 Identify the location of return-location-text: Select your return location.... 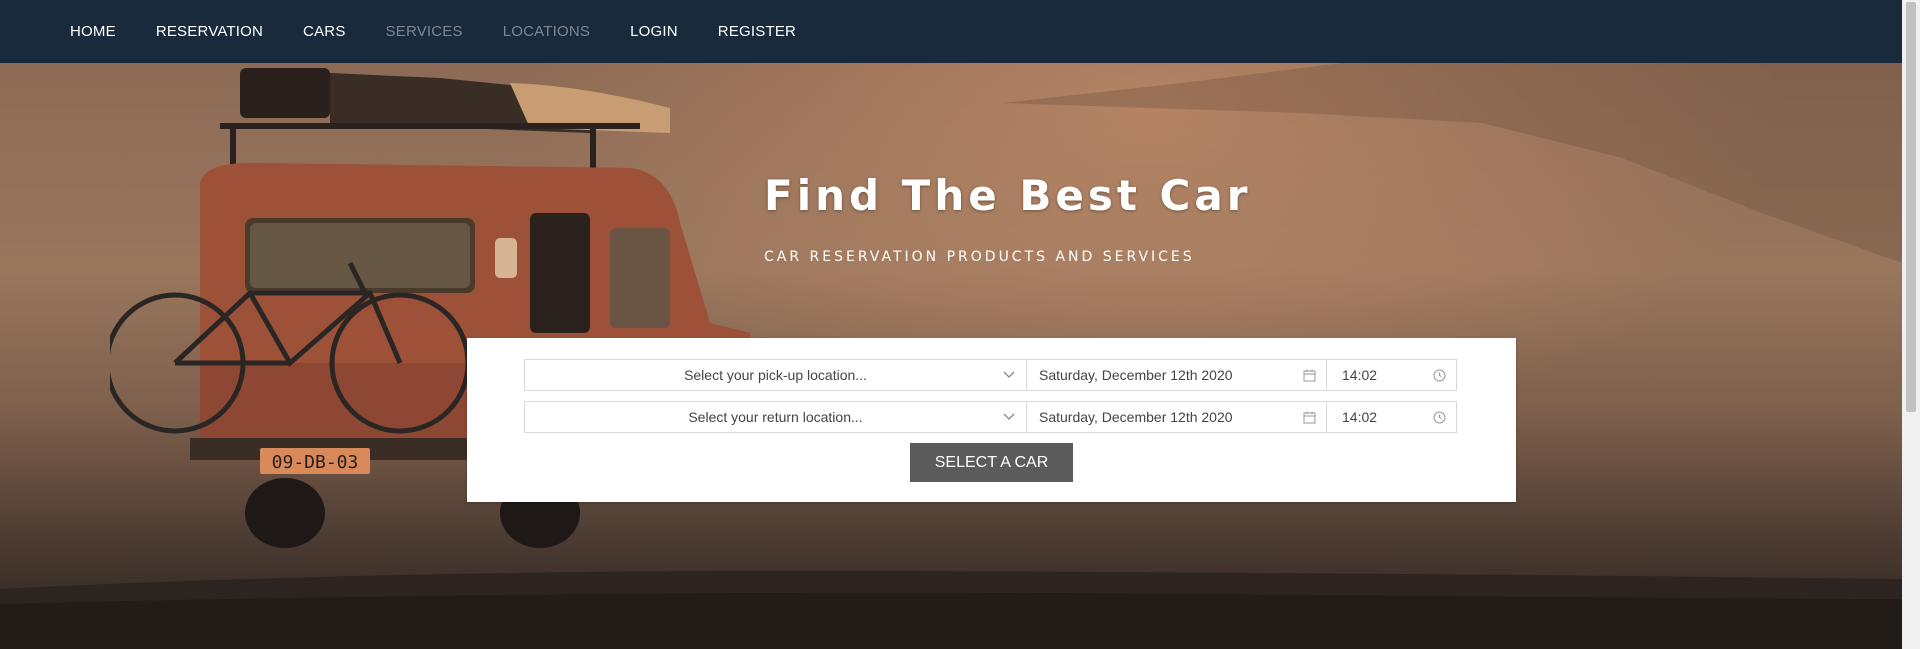
(775, 417).